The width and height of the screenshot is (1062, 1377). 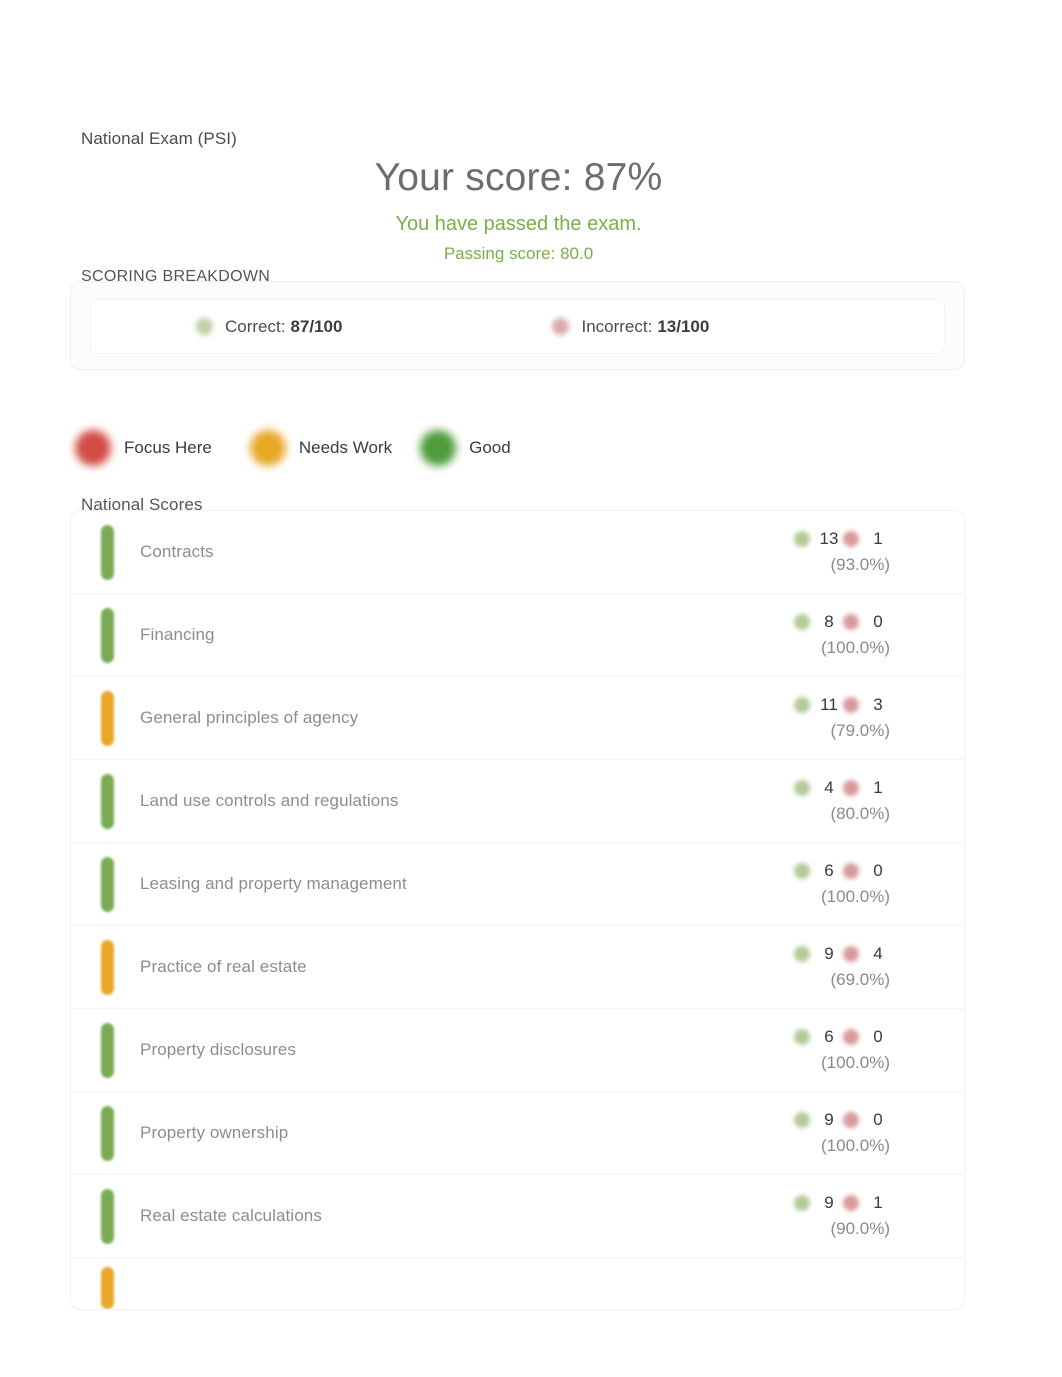 What do you see at coordinates (517, 552) in the screenshot?
I see `table-row: Contracts 13 1 (93.0%)` at bounding box center [517, 552].